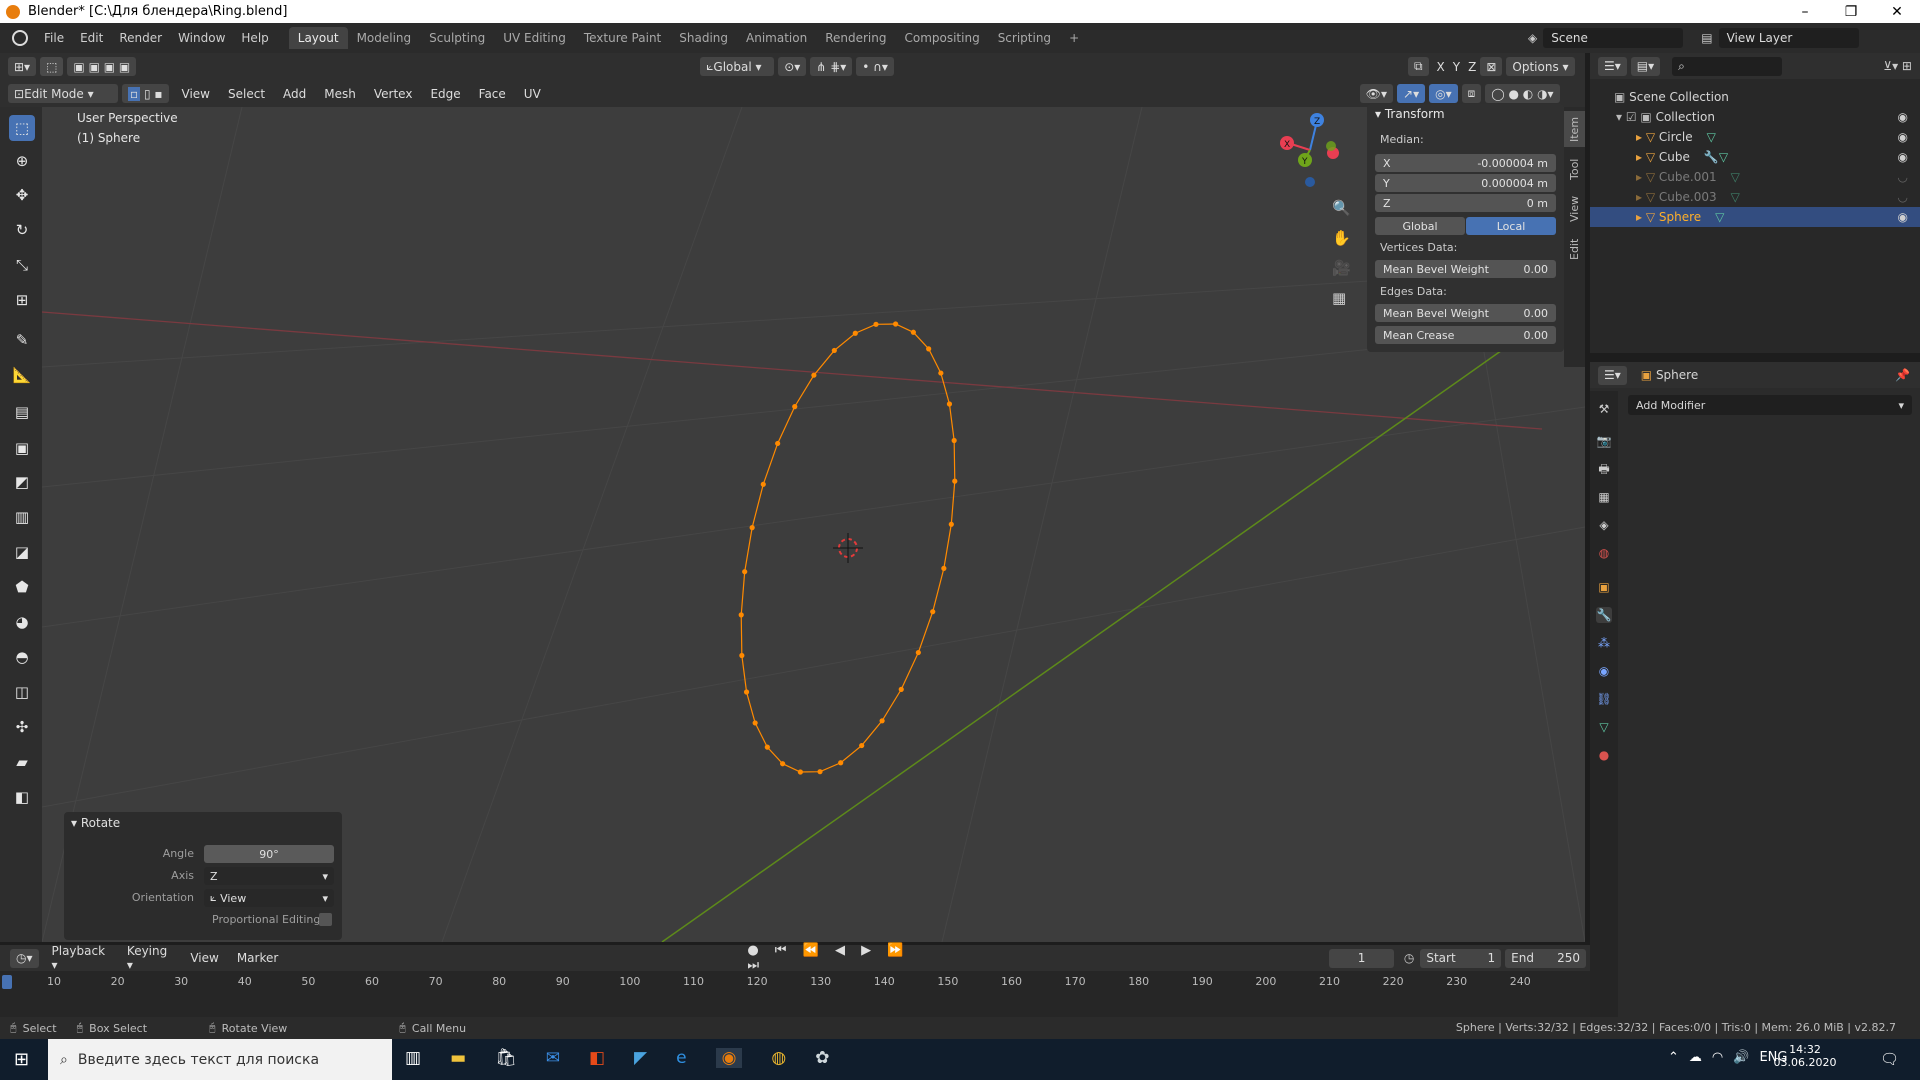 The image size is (1920, 1080). What do you see at coordinates (1604, 525) in the screenshot?
I see `scene-properties-icon: ◈` at bounding box center [1604, 525].